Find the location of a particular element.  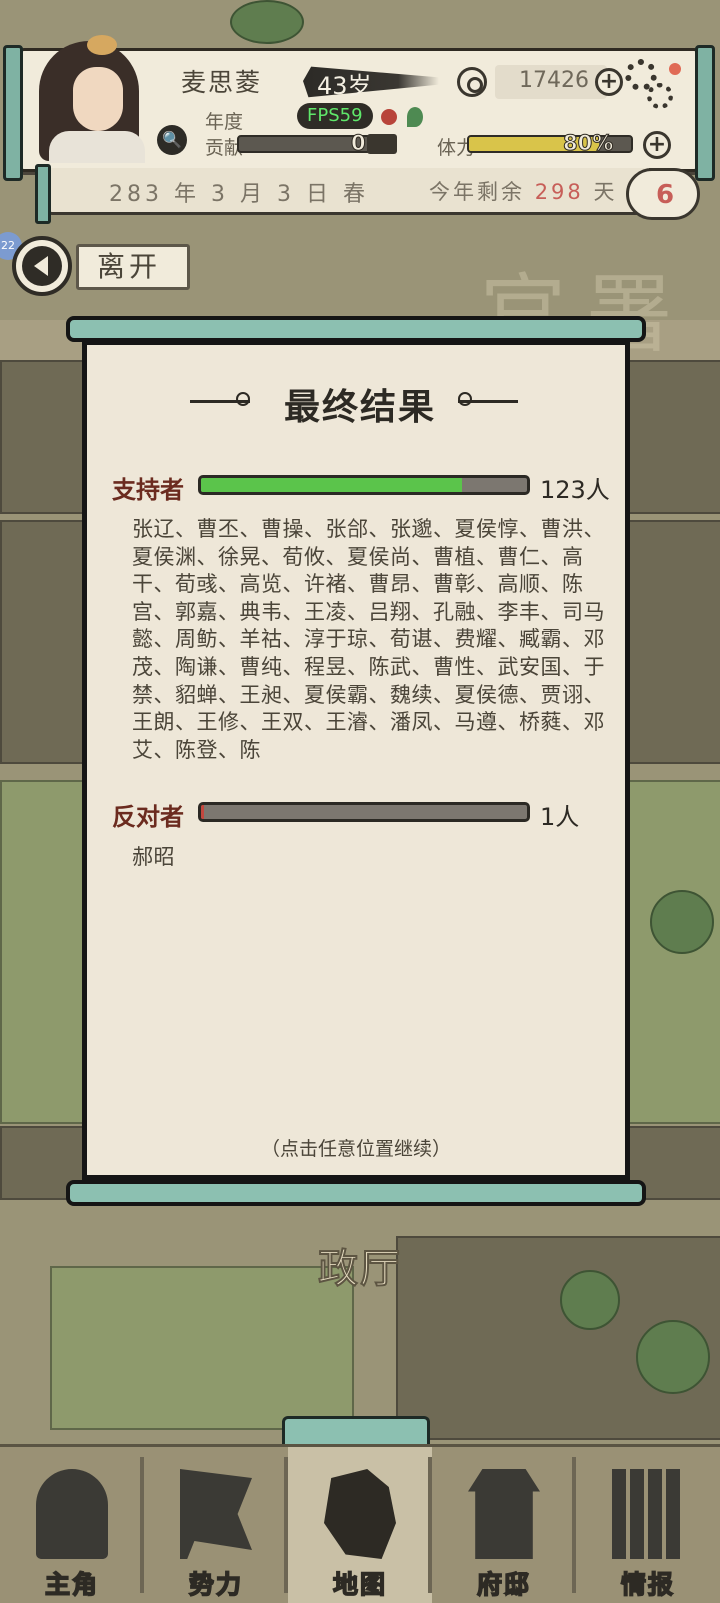

remaining-days: 今年剩余 298 天 is located at coordinates (523, 191).